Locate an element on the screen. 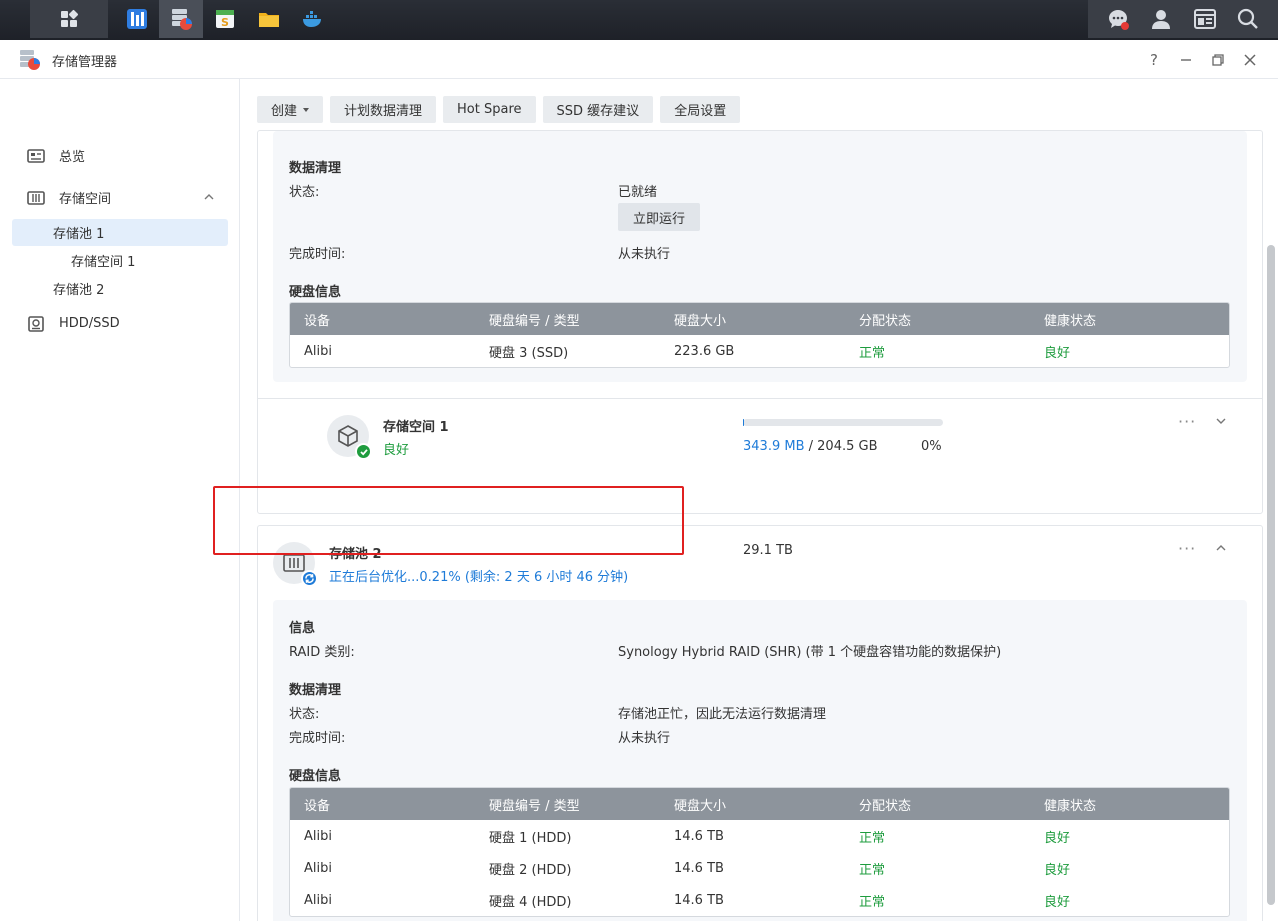 The height and width of the screenshot is (921, 1278). window-title: 存储管理器 is located at coordinates (85, 62).